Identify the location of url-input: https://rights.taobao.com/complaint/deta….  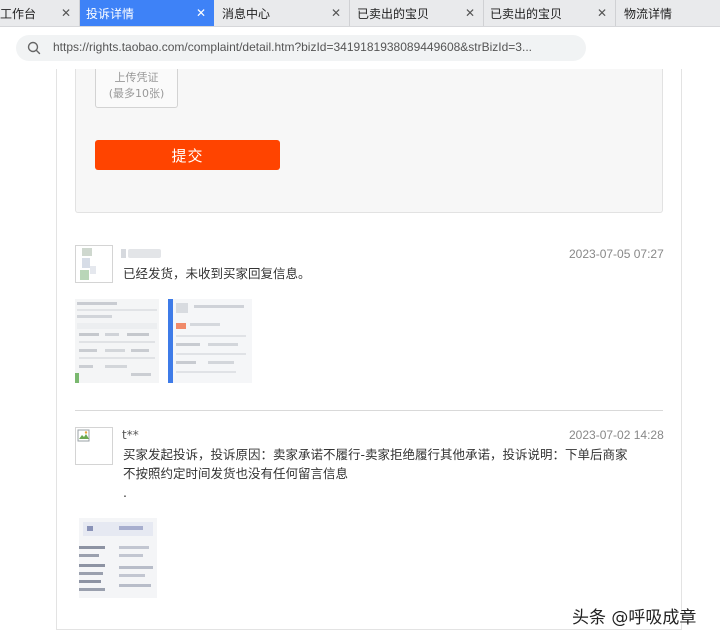
(301, 48).